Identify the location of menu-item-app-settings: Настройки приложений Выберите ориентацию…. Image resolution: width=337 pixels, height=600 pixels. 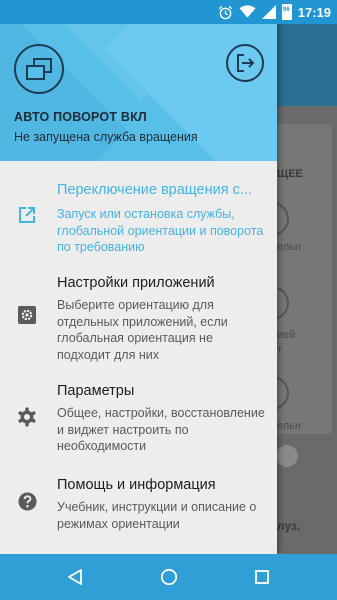
(138, 314).